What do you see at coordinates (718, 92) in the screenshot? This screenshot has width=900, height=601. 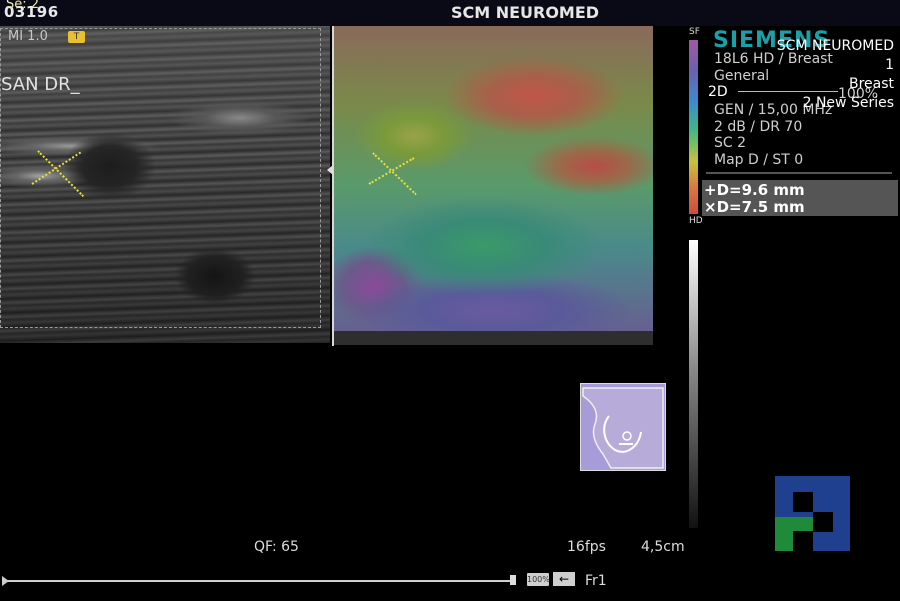 I see `mode-label: 2D` at bounding box center [718, 92].